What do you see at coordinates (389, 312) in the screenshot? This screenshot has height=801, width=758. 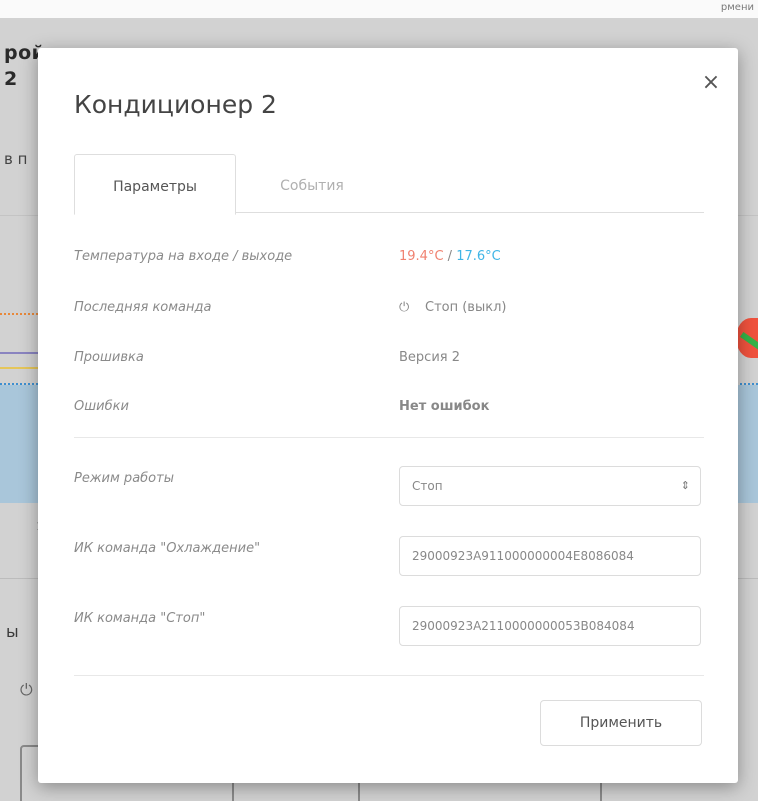 I see `info-row-last-command: Последняя команда ⏻ Стоп (выкл)` at bounding box center [389, 312].